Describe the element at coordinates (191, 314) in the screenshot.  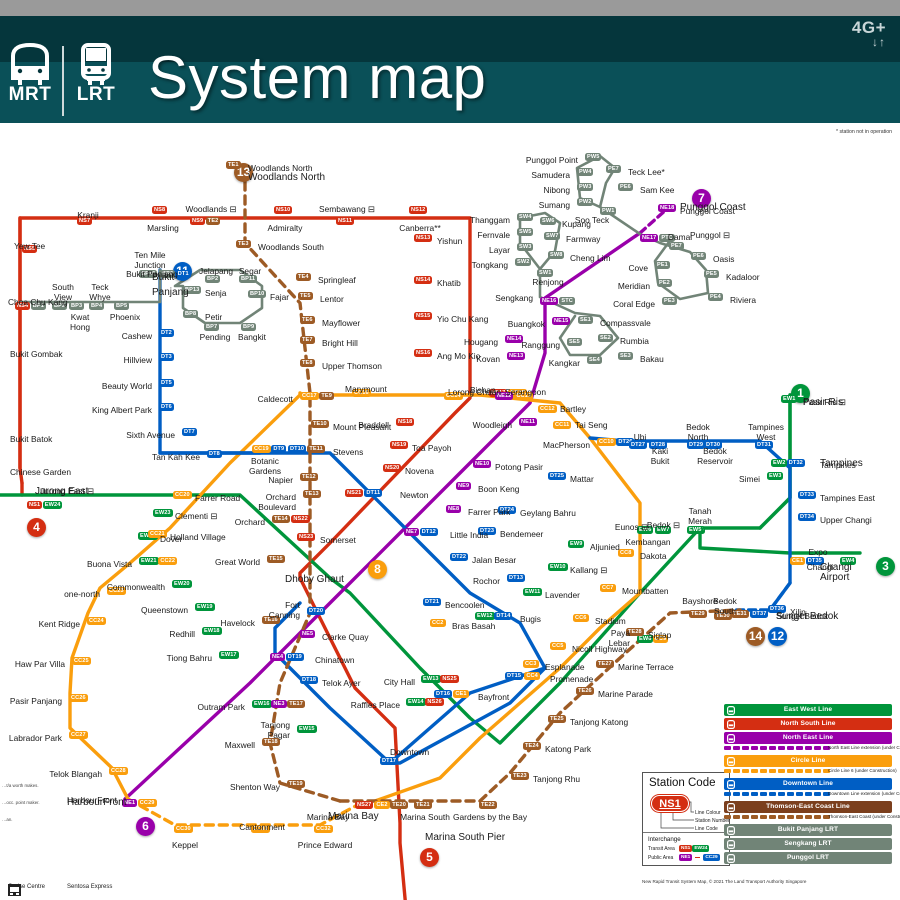
I see `station-code-chip: BP8` at that location.